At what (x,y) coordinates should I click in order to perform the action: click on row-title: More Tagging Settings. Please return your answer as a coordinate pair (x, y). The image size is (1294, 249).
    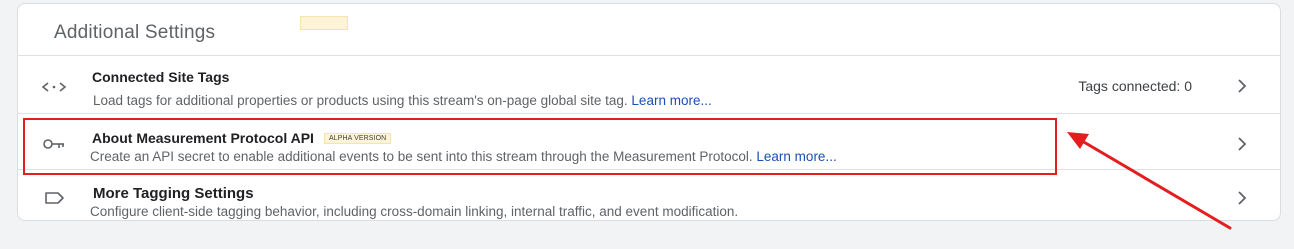
    Looking at the image, I should click on (173, 193).